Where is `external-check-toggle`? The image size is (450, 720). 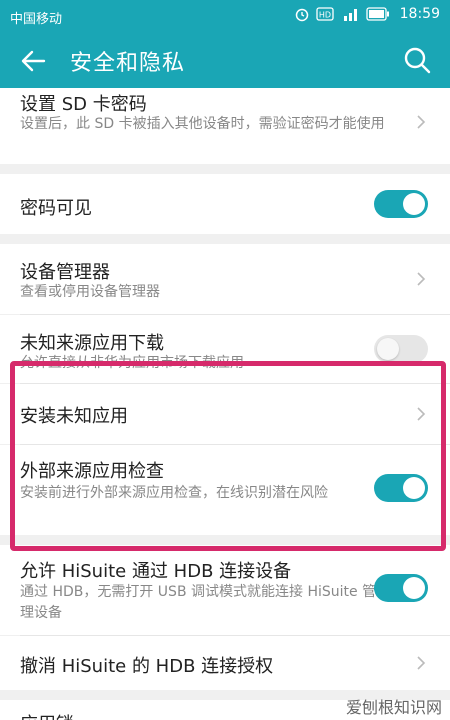 external-check-toggle is located at coordinates (401, 488).